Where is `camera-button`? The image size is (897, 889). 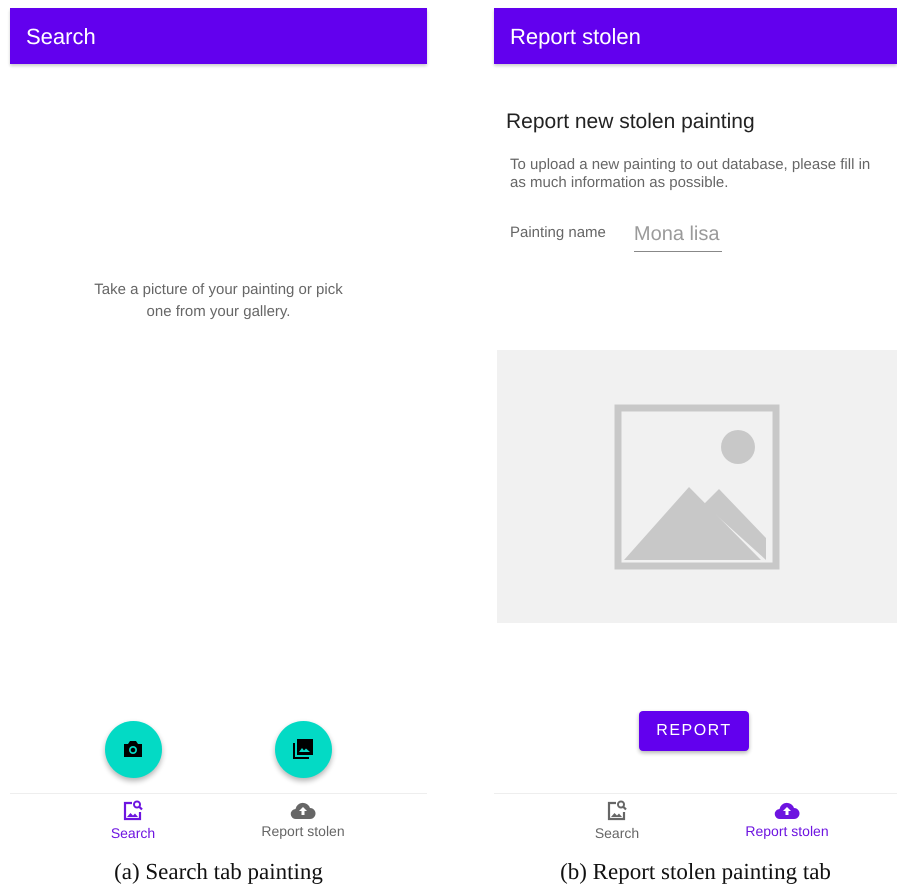
camera-button is located at coordinates (133, 749).